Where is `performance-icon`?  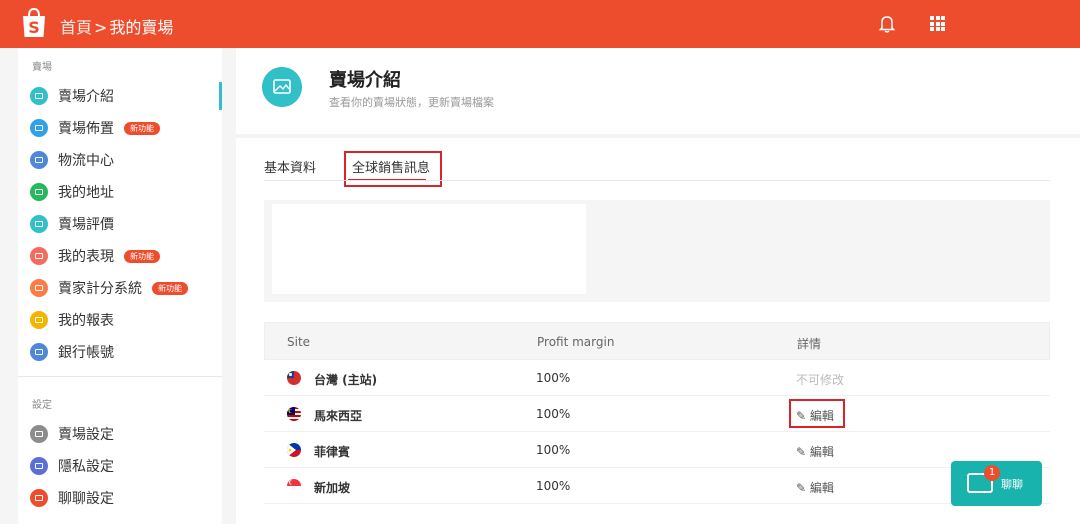
performance-icon is located at coordinates (39, 256).